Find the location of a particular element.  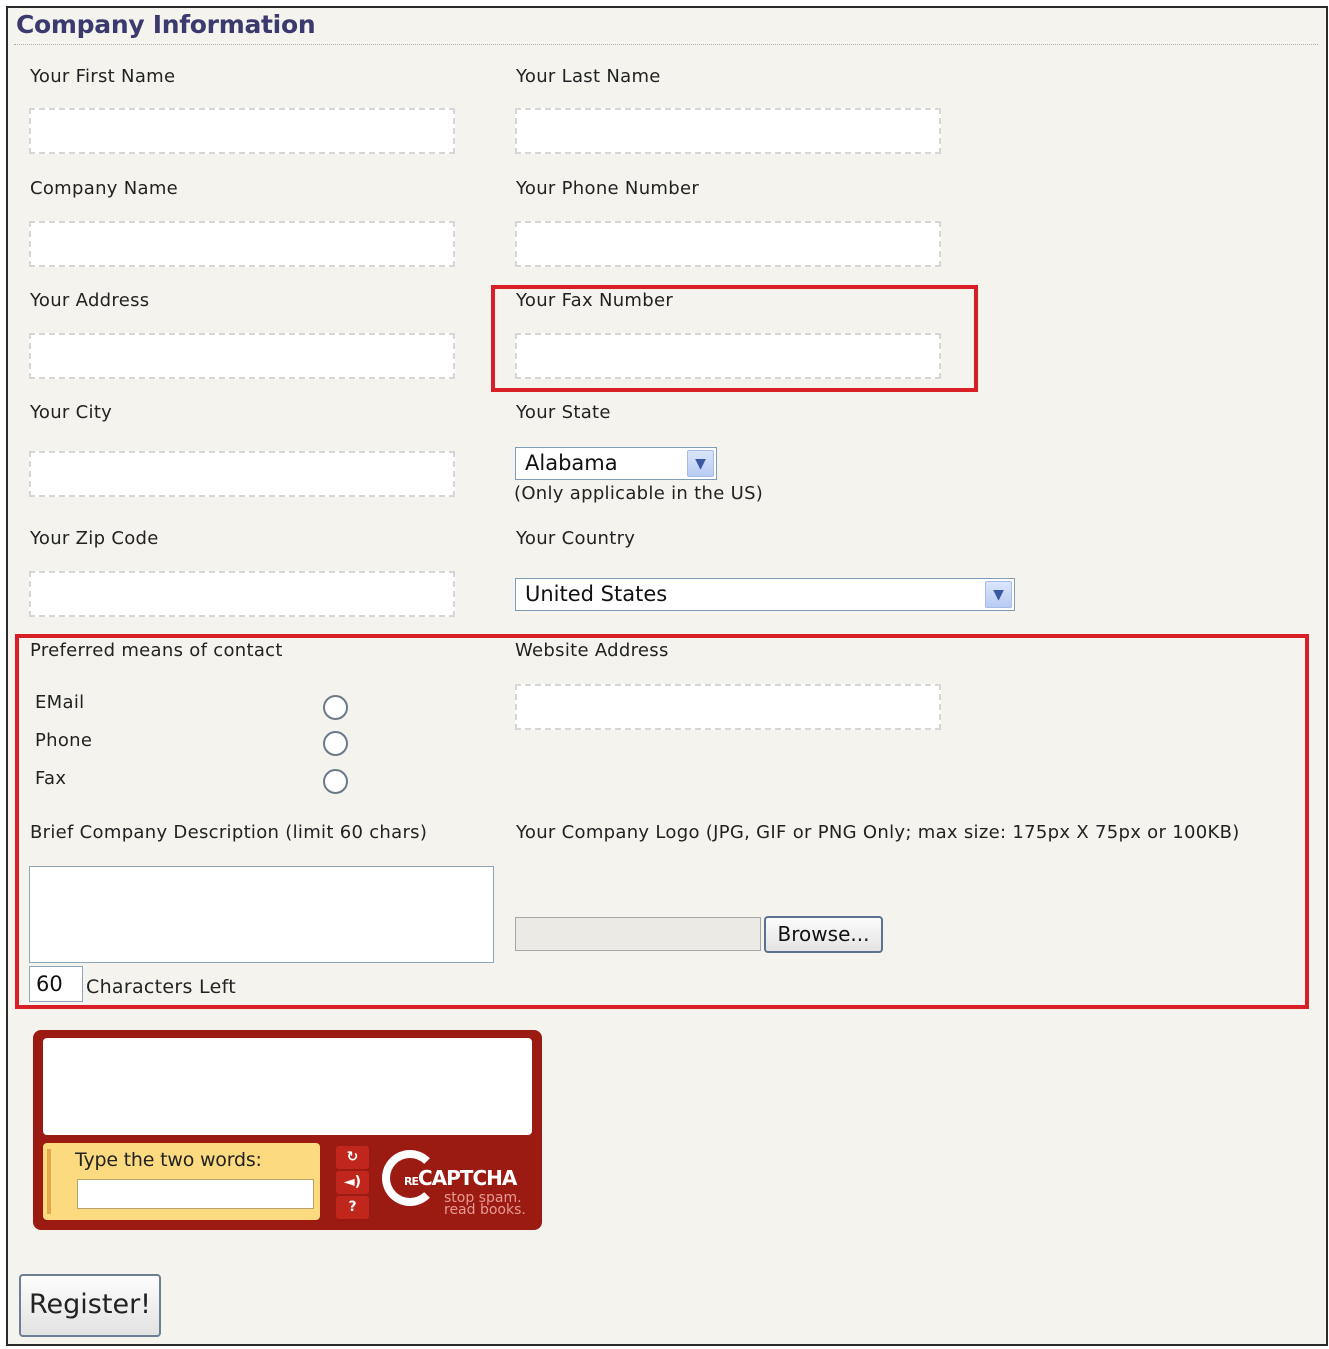

contact-email-radio is located at coordinates (335, 707).